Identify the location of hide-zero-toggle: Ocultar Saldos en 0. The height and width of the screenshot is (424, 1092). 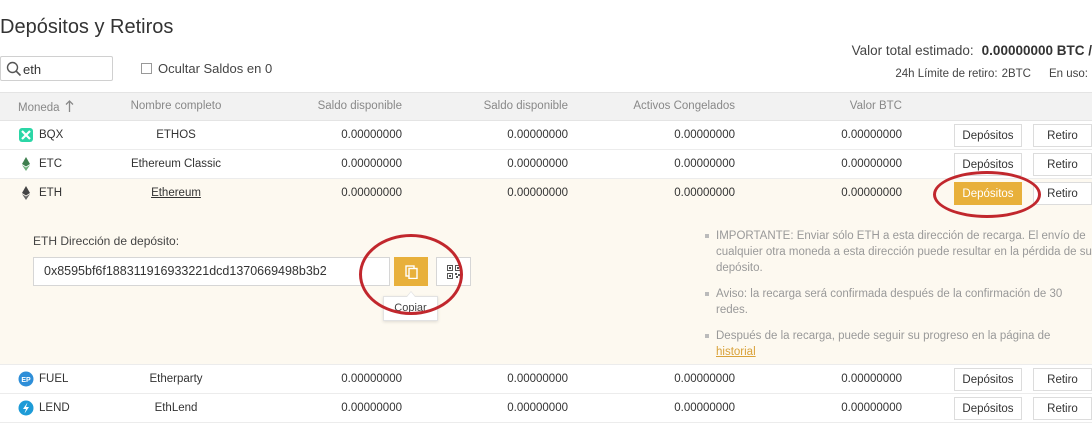
(206, 68).